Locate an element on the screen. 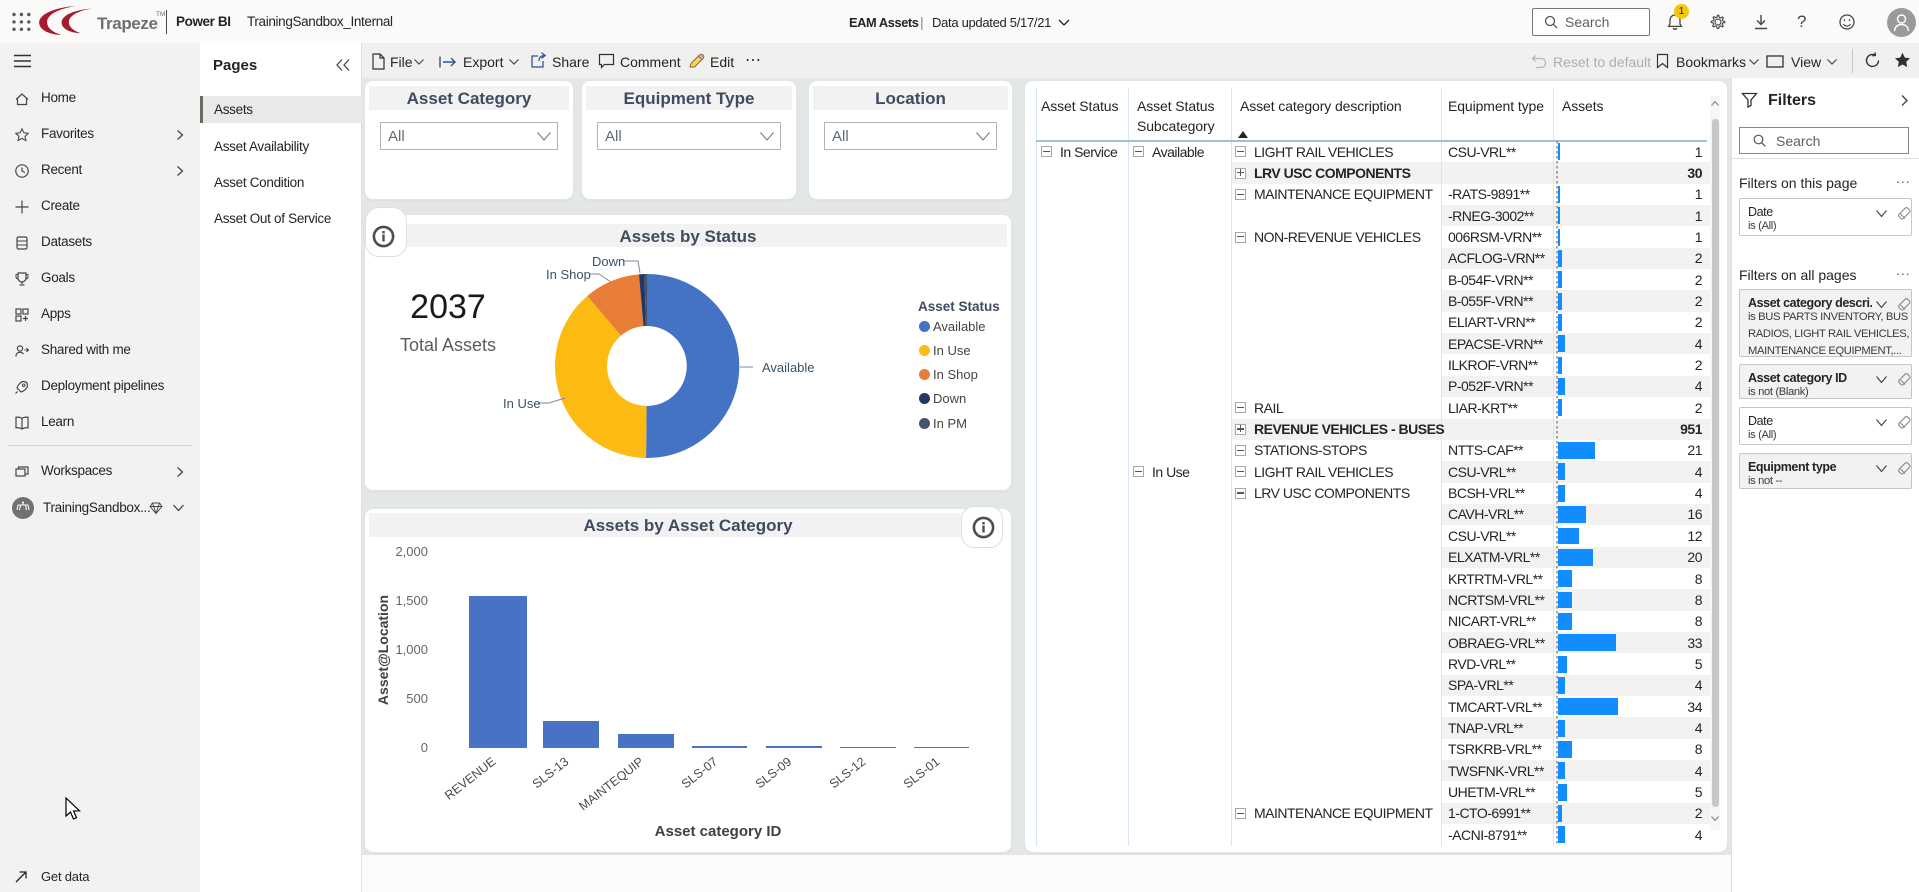 Image resolution: width=1919 pixels, height=892 pixels. svg-text: Trapeze is located at coordinates (127, 23).